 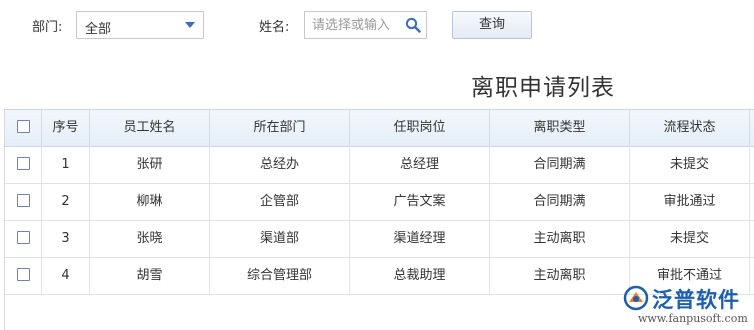 What do you see at coordinates (280, 202) in the screenshot?
I see `department: 企管部` at bounding box center [280, 202].